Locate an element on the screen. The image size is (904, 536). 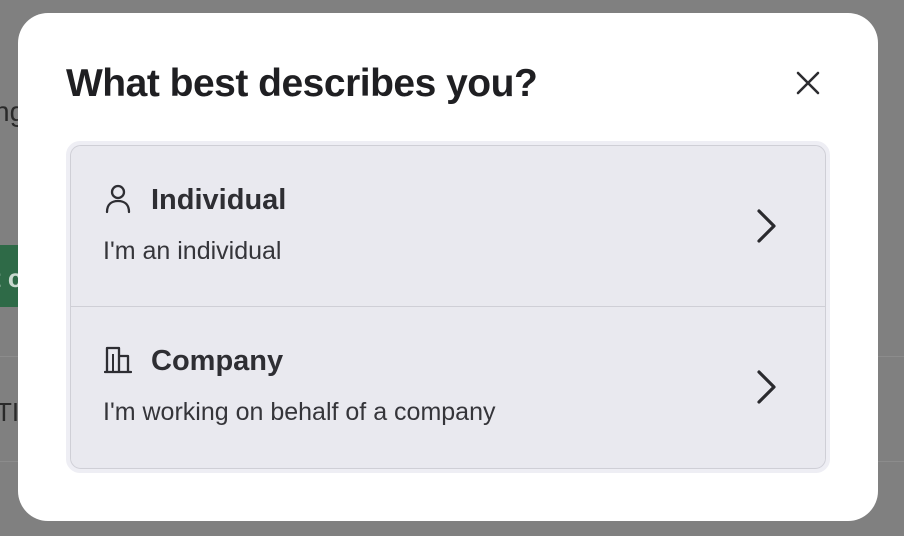
person-icon is located at coordinates (118, 199).